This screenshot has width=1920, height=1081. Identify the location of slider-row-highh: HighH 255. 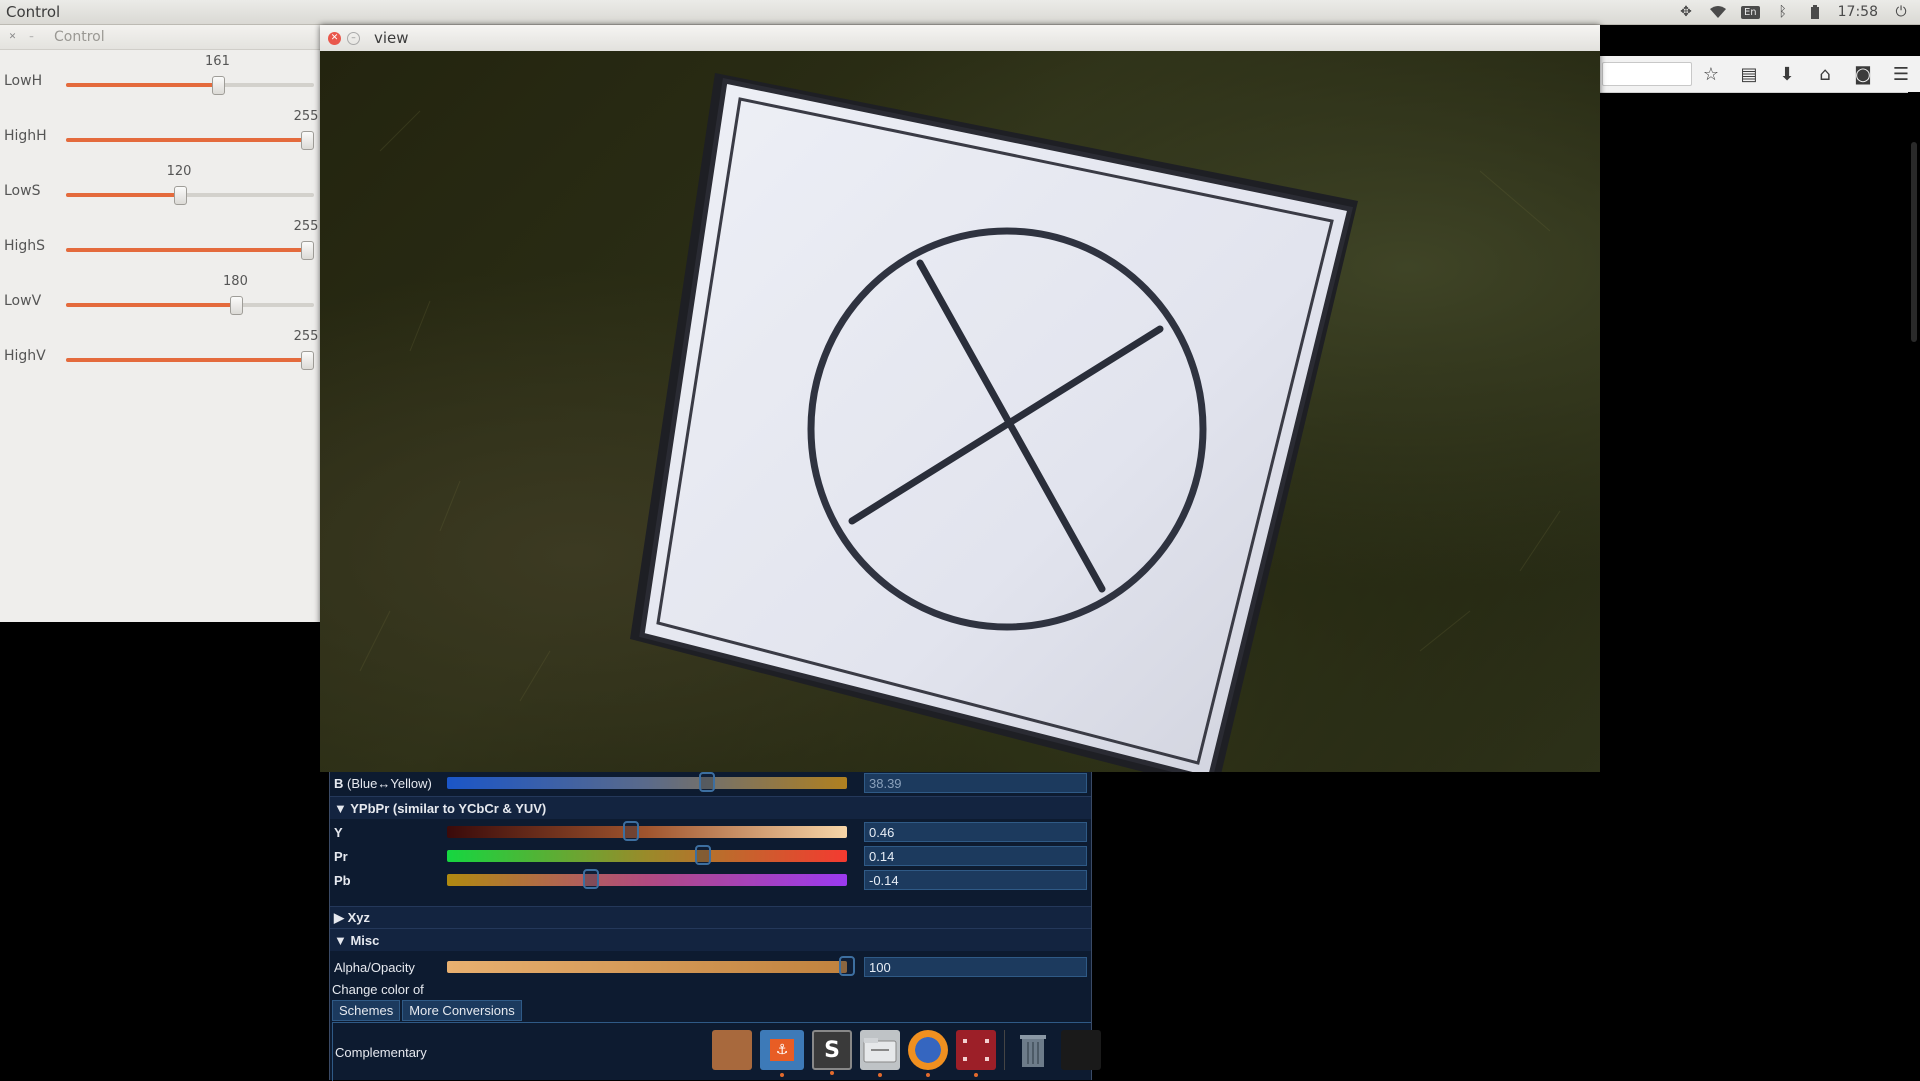
(160, 132).